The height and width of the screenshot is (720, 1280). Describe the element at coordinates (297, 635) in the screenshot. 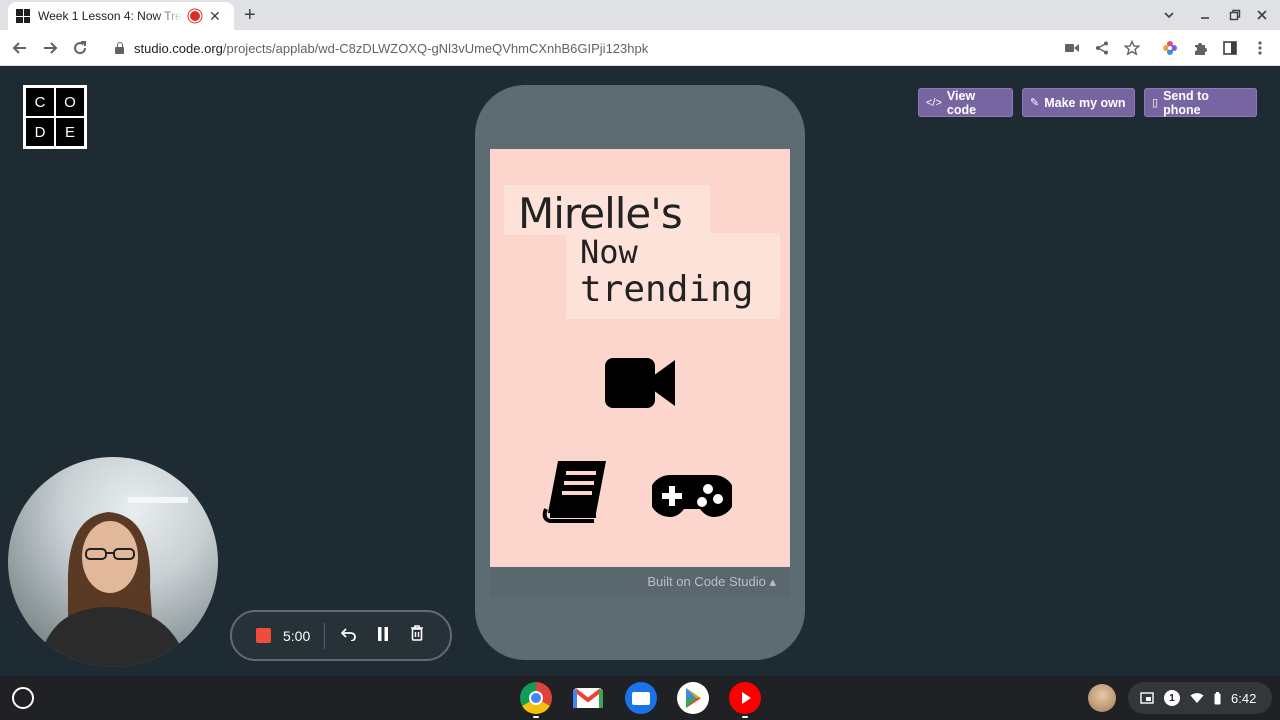

I see `recording-timer: 5:00` at that location.